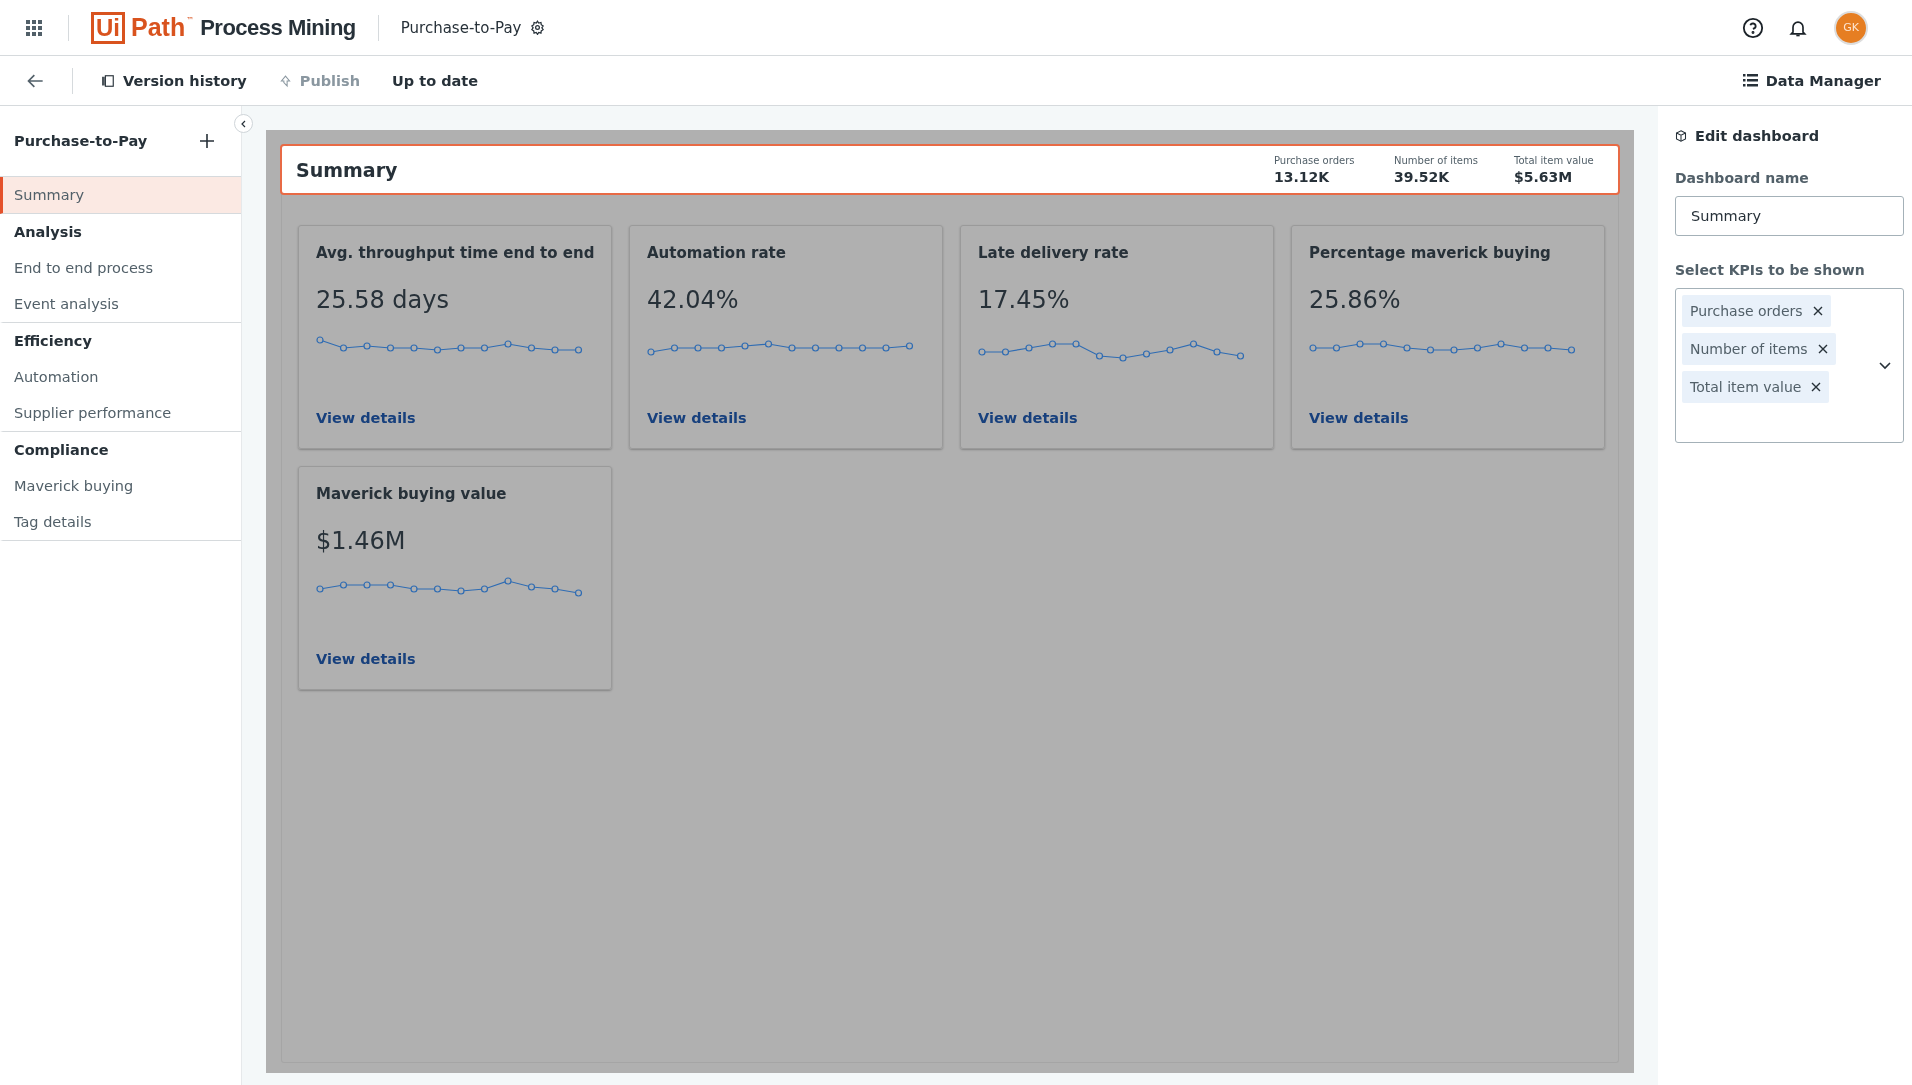 The width and height of the screenshot is (1912, 1085). What do you see at coordinates (108, 27) in the screenshot?
I see `logo-text: Ui` at bounding box center [108, 27].